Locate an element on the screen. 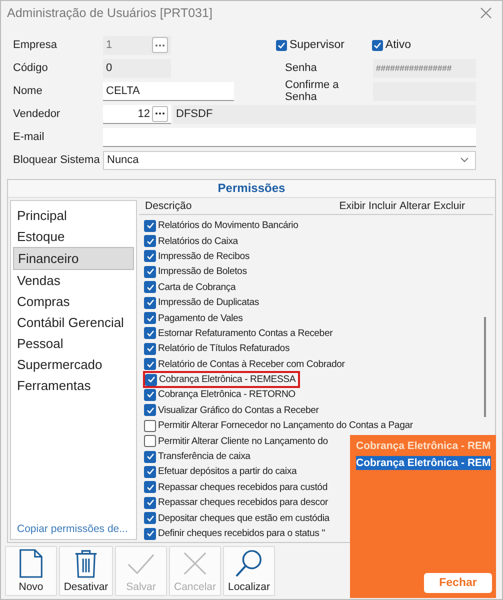  field-label: Empresa is located at coordinates (35, 45).